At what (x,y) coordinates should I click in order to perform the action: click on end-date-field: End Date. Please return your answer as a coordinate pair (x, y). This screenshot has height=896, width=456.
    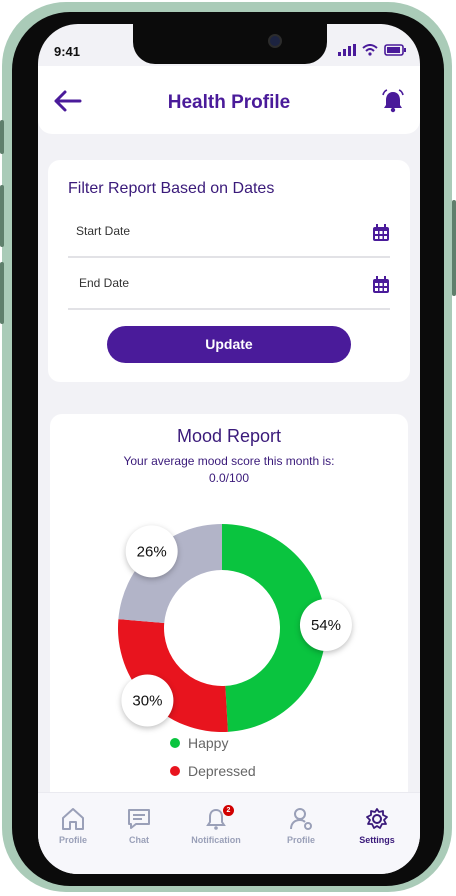
    Looking at the image, I should click on (229, 288).